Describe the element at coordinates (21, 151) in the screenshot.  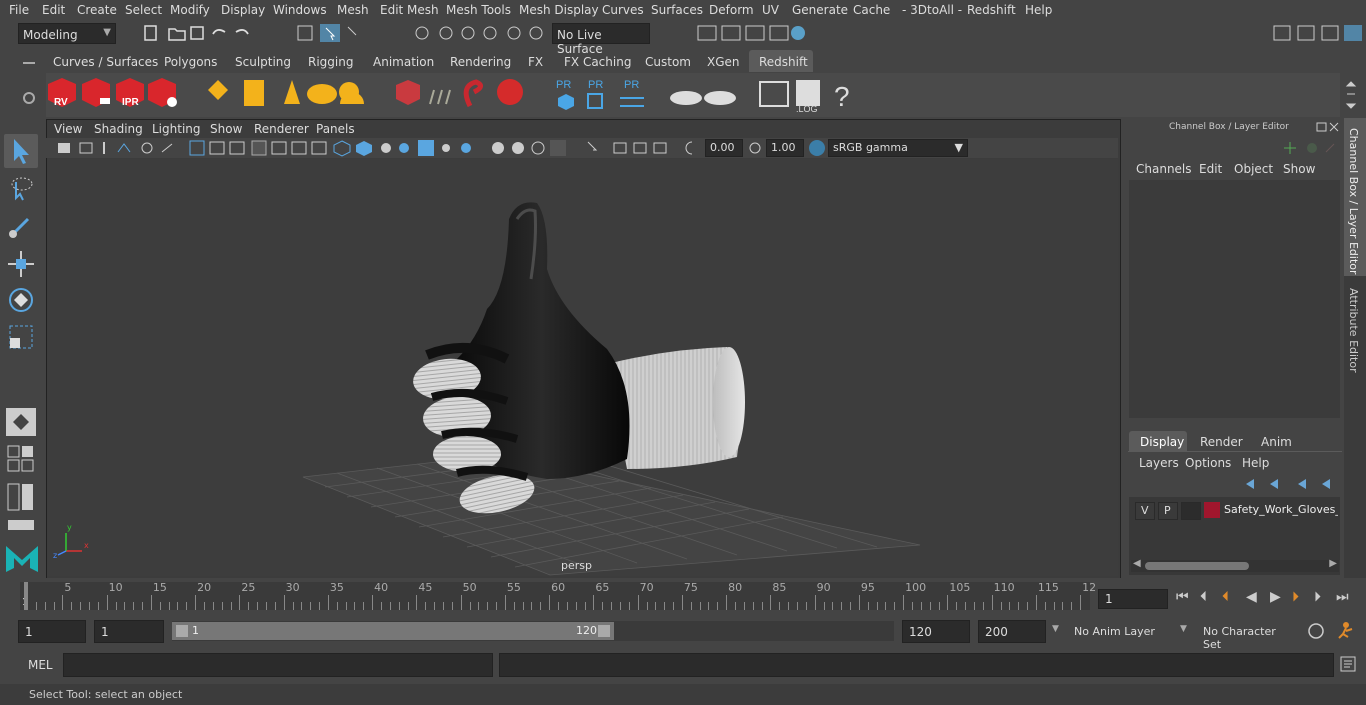
I see `select-tool-button` at that location.